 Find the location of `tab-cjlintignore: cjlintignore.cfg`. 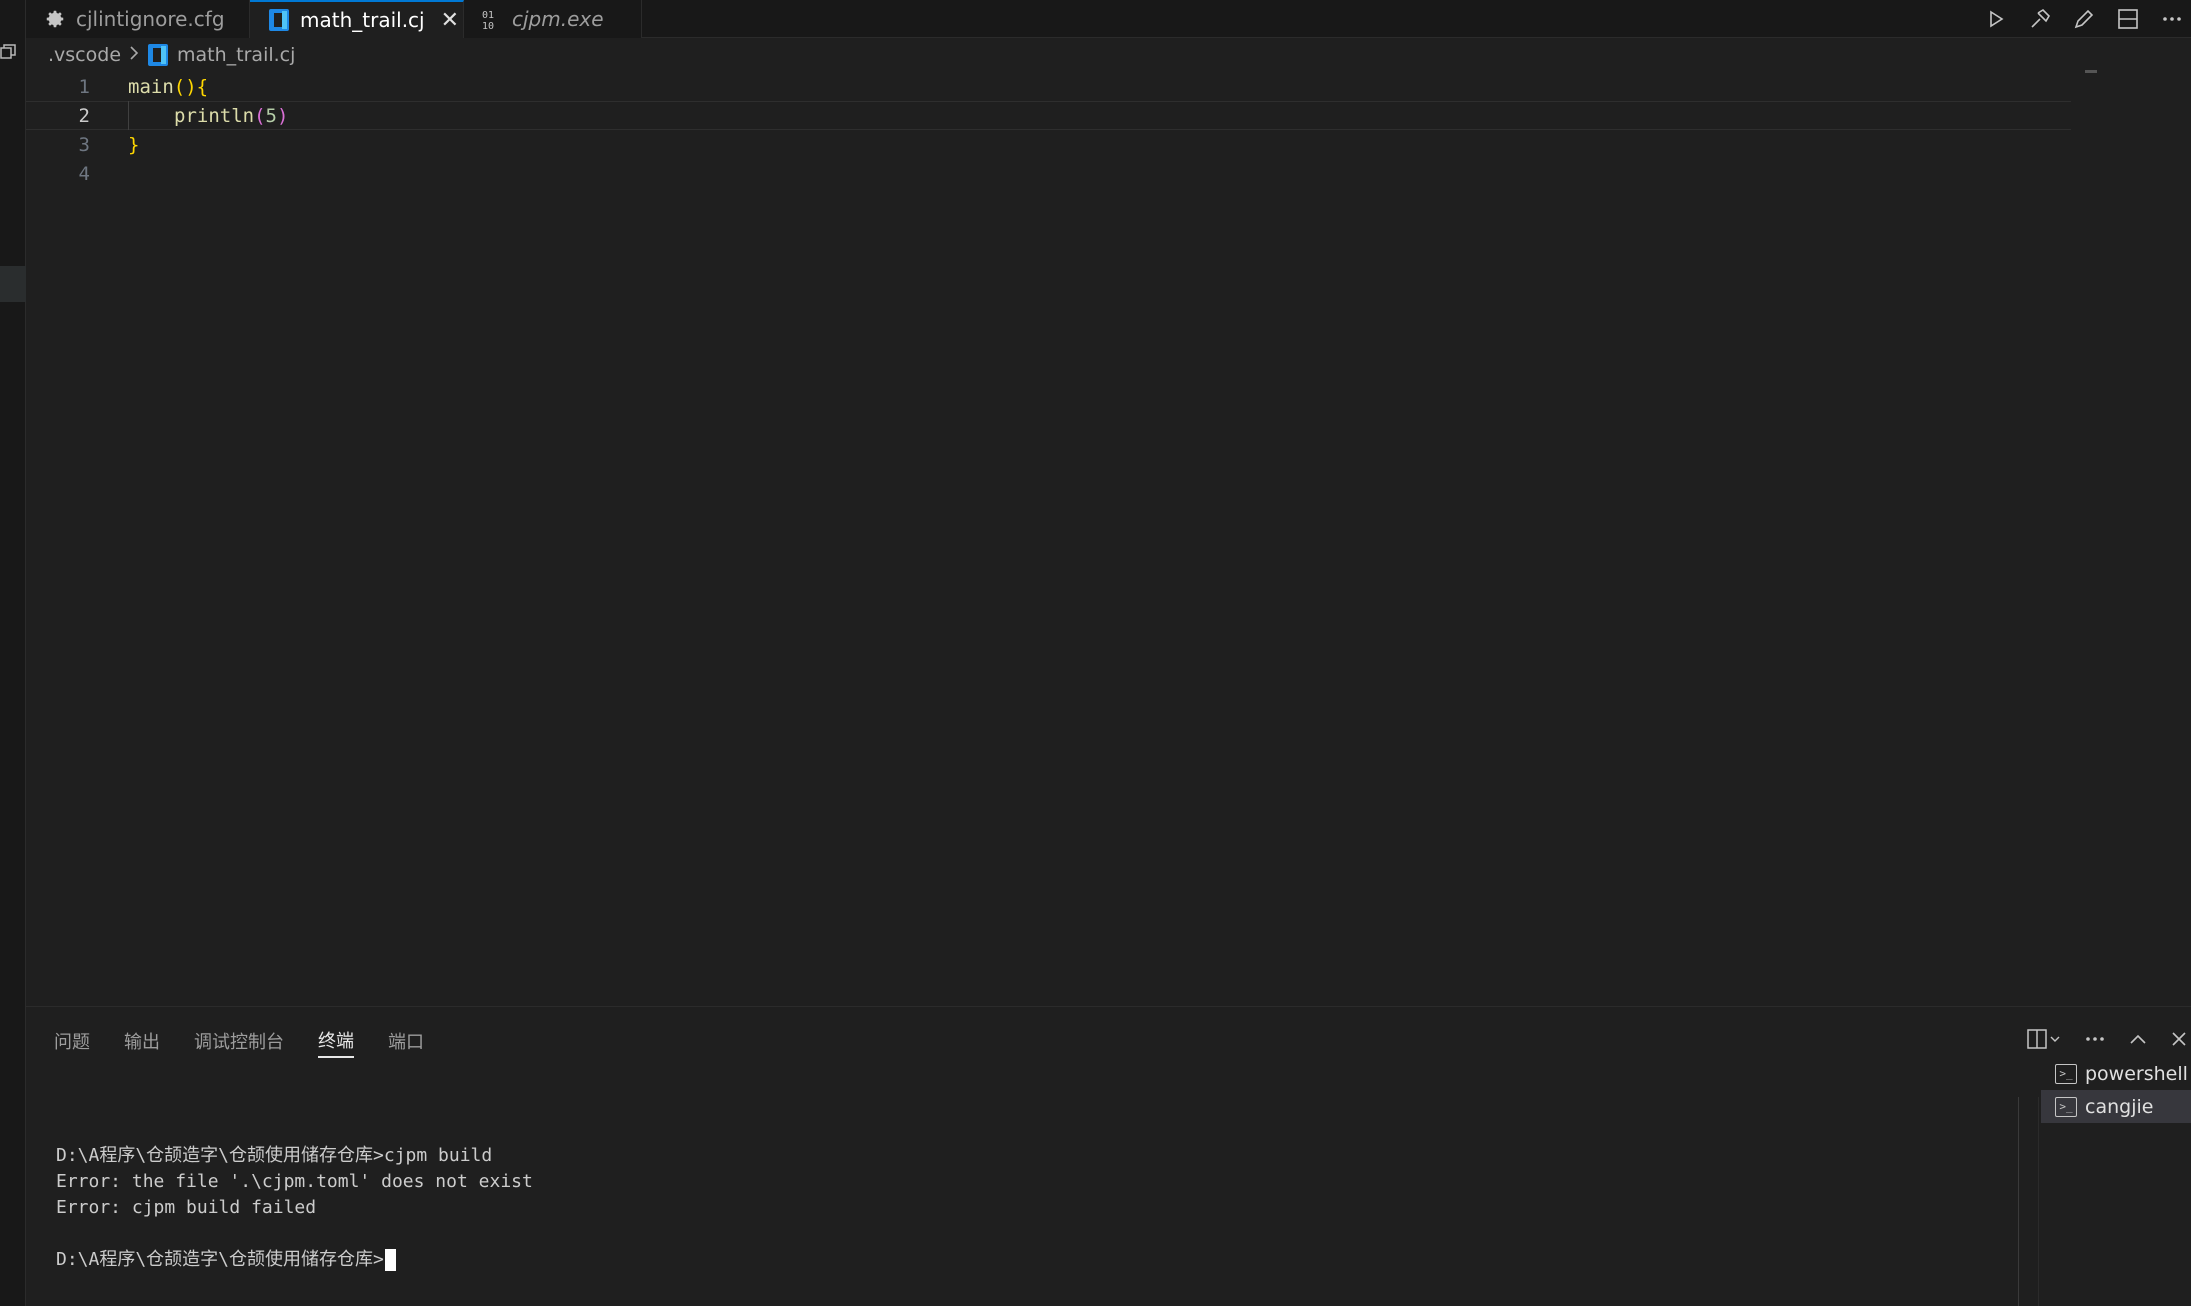

tab-cjlintignore: cjlintignore.cfg is located at coordinates (138, 19).